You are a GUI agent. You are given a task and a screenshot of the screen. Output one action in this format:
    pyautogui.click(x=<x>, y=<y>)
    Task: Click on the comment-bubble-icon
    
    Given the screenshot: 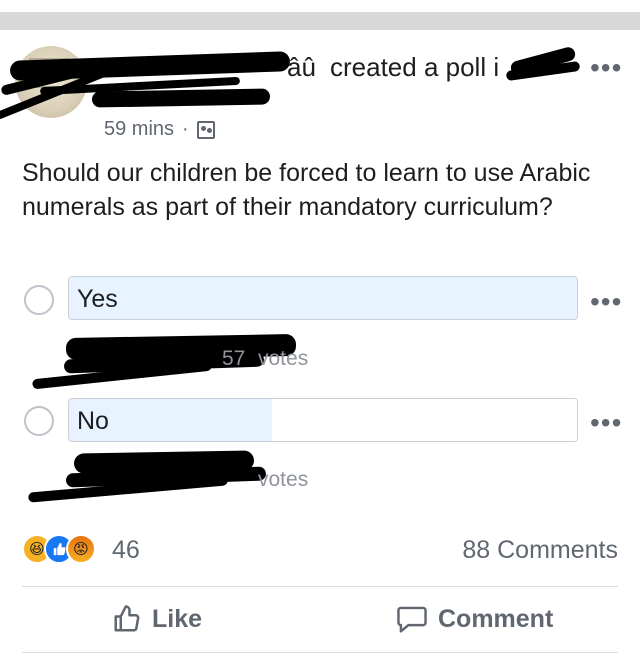 What is the action you would take?
    pyautogui.click(x=412, y=619)
    